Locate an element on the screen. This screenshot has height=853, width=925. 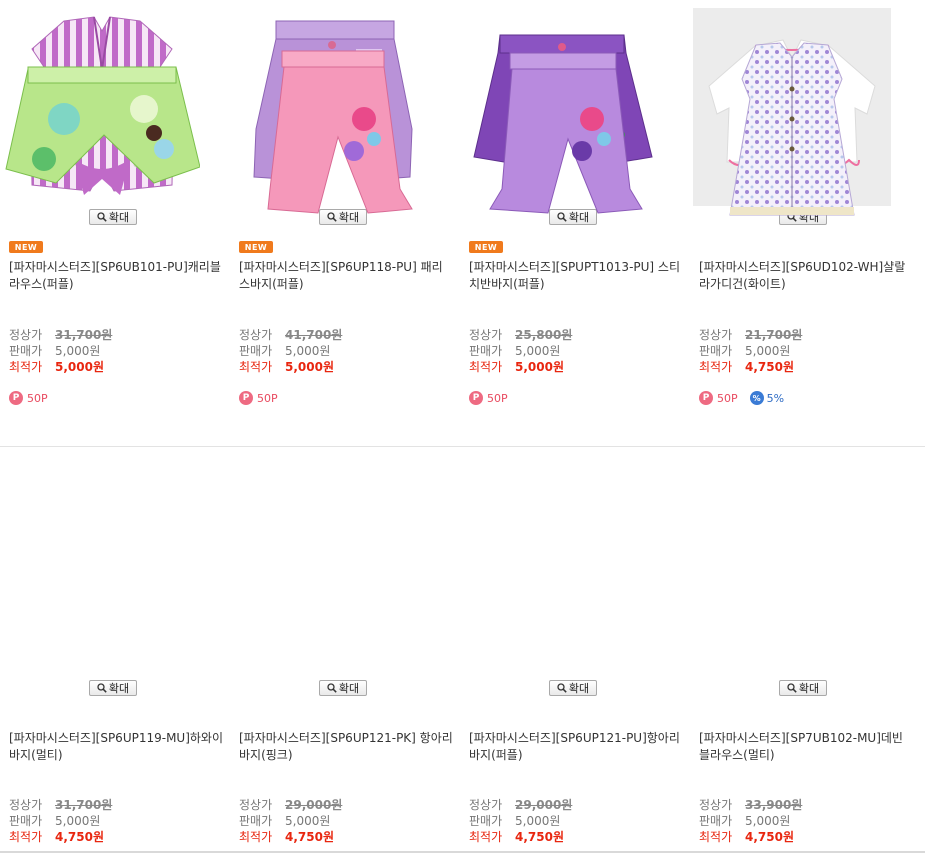
product-name: [파자마시스터즈][SP6UP121-PU]항아리바지(퍼플) is located at coordinates (576, 747).